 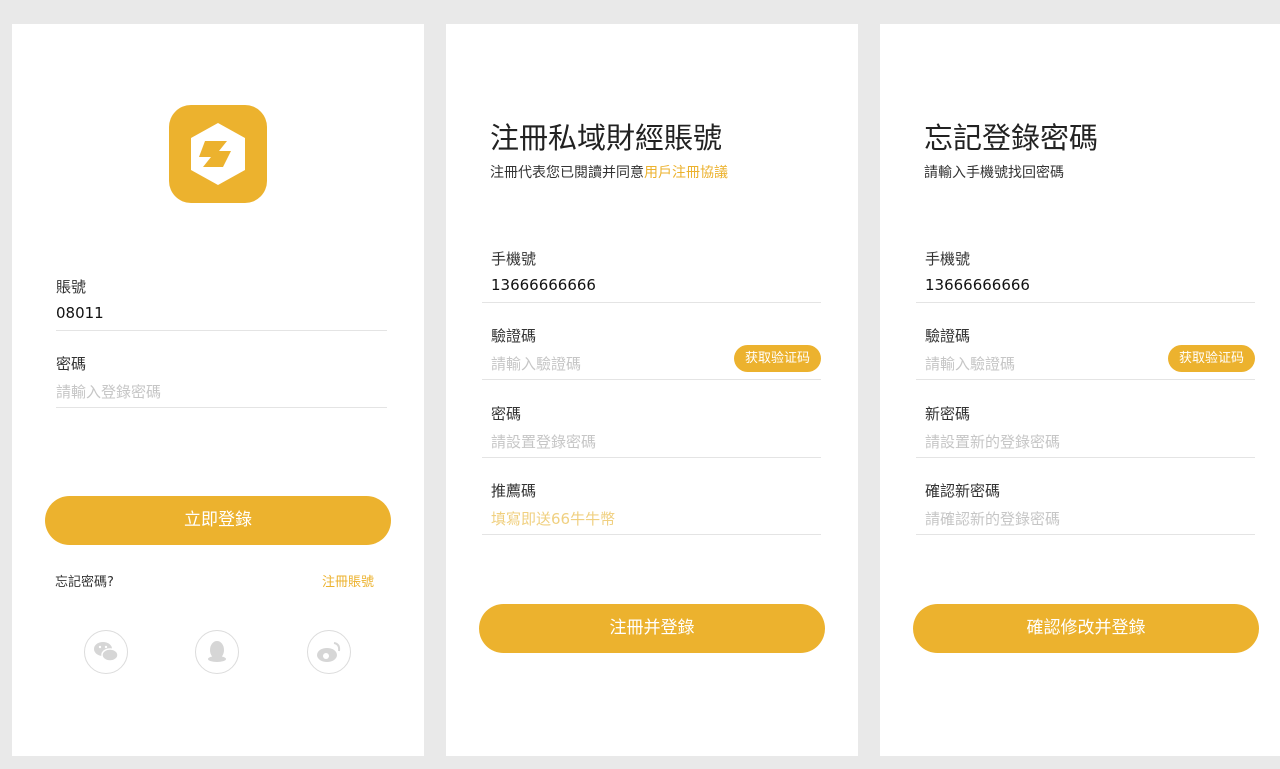 What do you see at coordinates (992, 441) in the screenshot?
I see `new-password-input: 請設置新的登錄密碼` at bounding box center [992, 441].